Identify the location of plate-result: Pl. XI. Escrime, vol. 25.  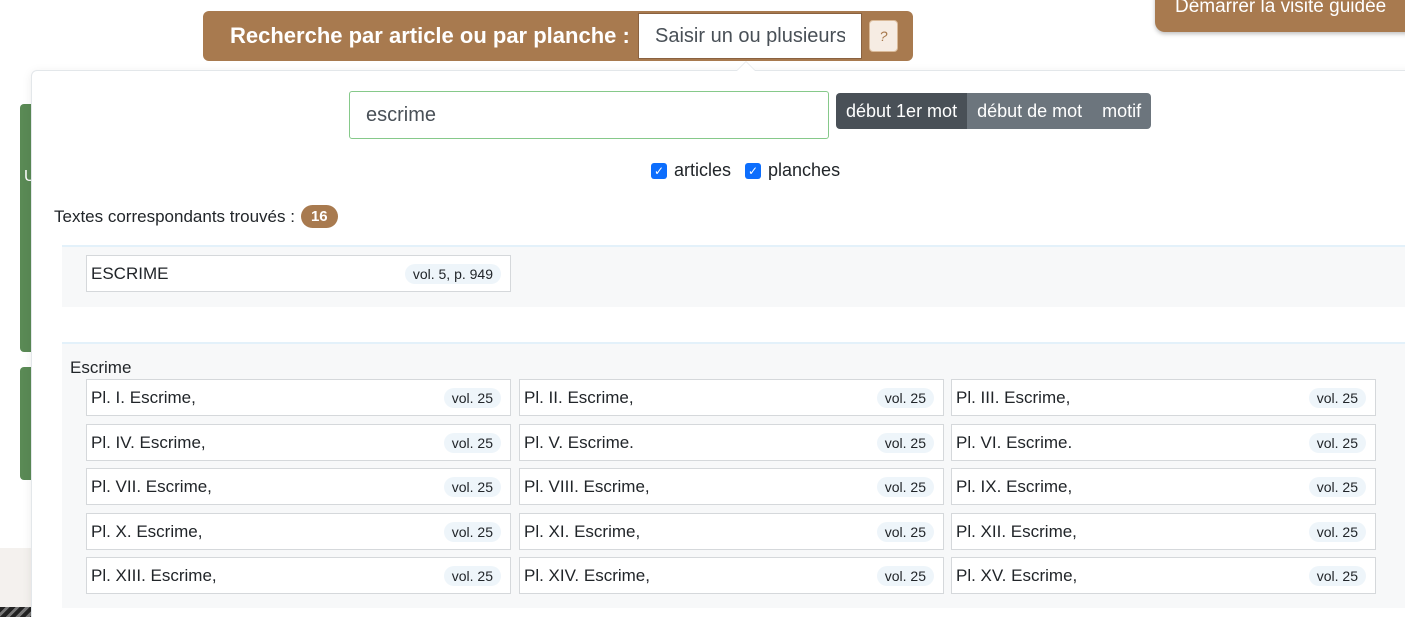
(731, 531).